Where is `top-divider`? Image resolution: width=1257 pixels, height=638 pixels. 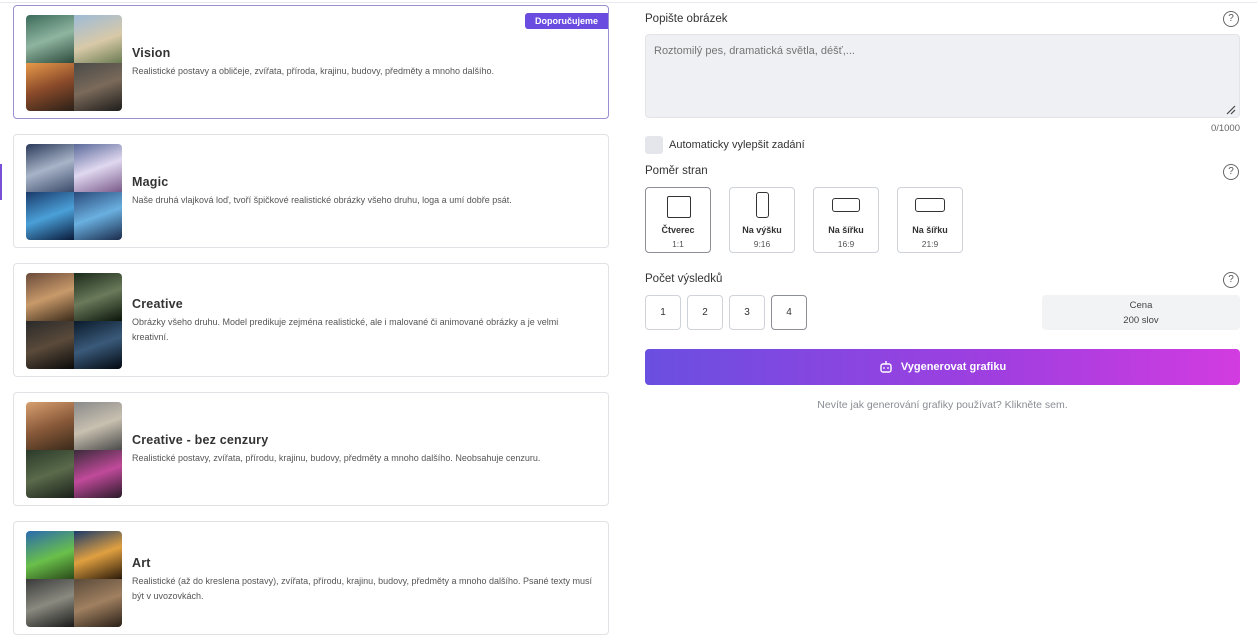 top-divider is located at coordinates (628, 2).